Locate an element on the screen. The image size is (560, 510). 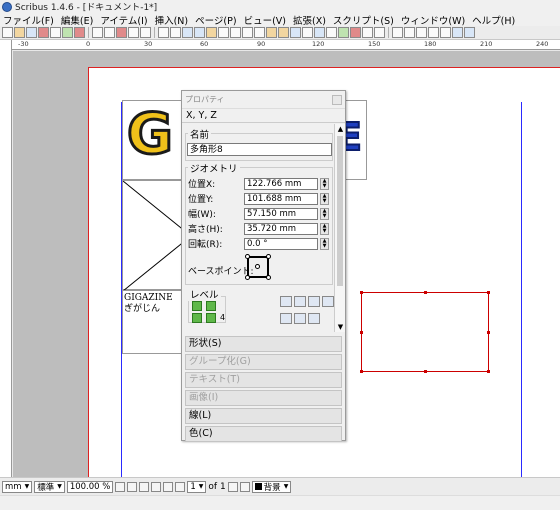
image-section-button: 画像(I) is located at coordinates (263, 398).